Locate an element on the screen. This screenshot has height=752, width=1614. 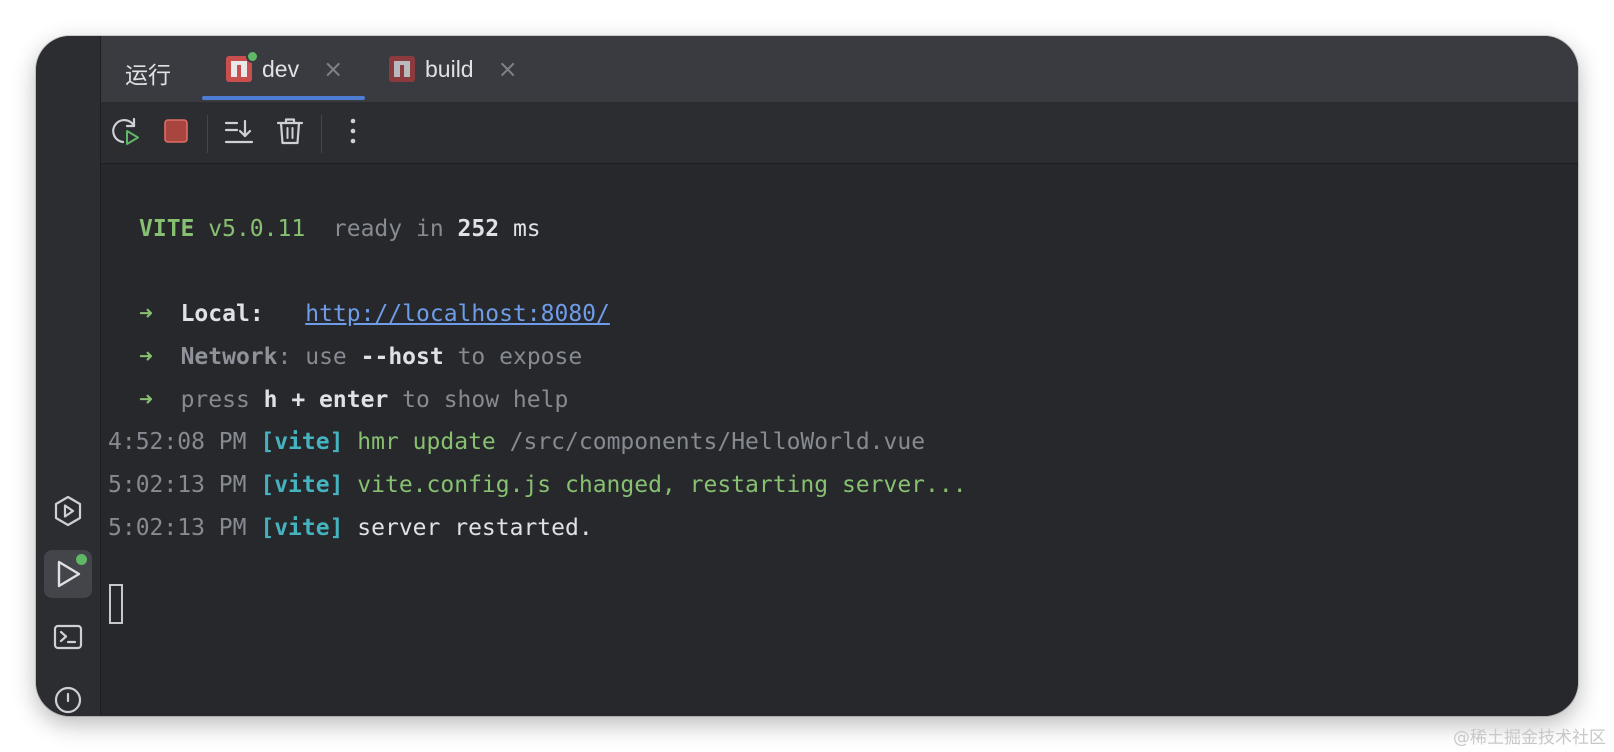
terminal-button is located at coordinates (68, 637).